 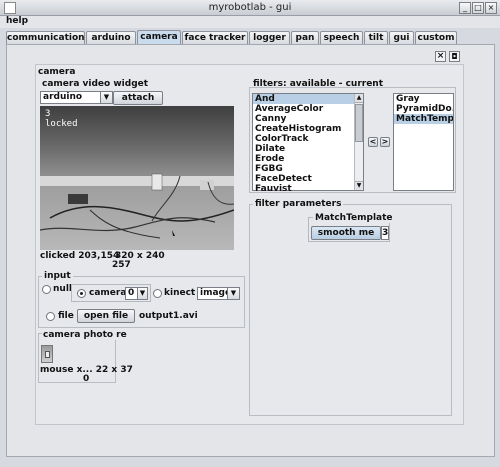 I want to click on tab-speech: speech, so click(x=341, y=37).